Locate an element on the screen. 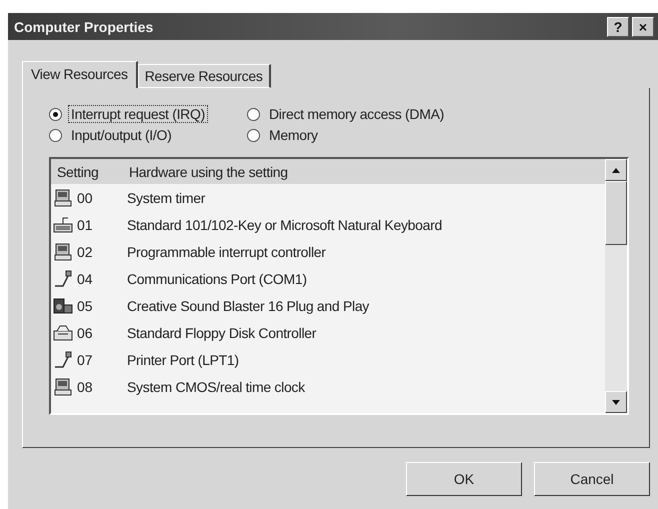  hardware-cell: Communications Port (COM1) is located at coordinates (217, 278).